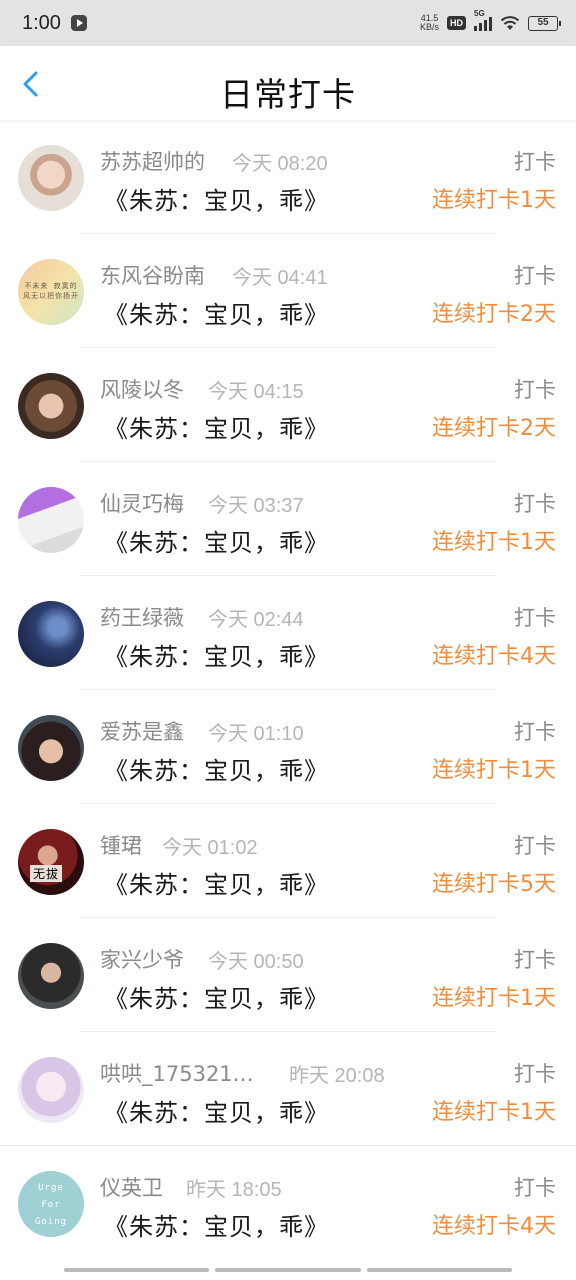 The width and height of the screenshot is (576, 1280). What do you see at coordinates (288, 94) in the screenshot?
I see `page-title: 日常打卡` at bounding box center [288, 94].